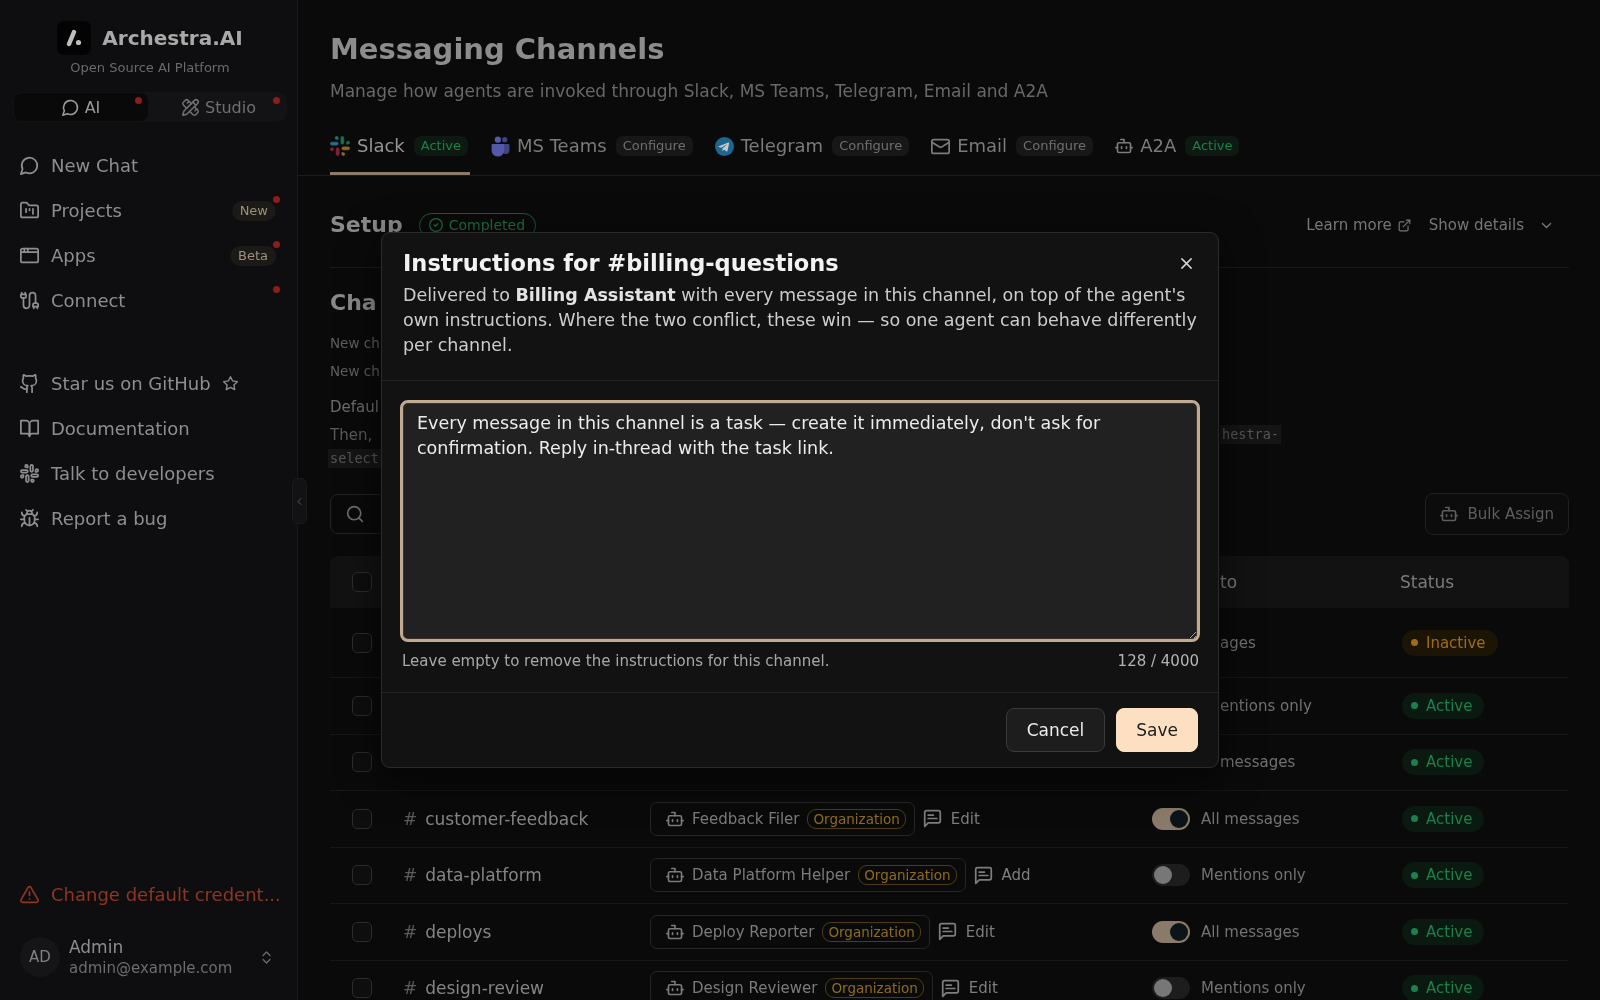 The width and height of the screenshot is (1600, 1000). Describe the element at coordinates (150, 300) in the screenshot. I see `nav-item: Connect` at that location.